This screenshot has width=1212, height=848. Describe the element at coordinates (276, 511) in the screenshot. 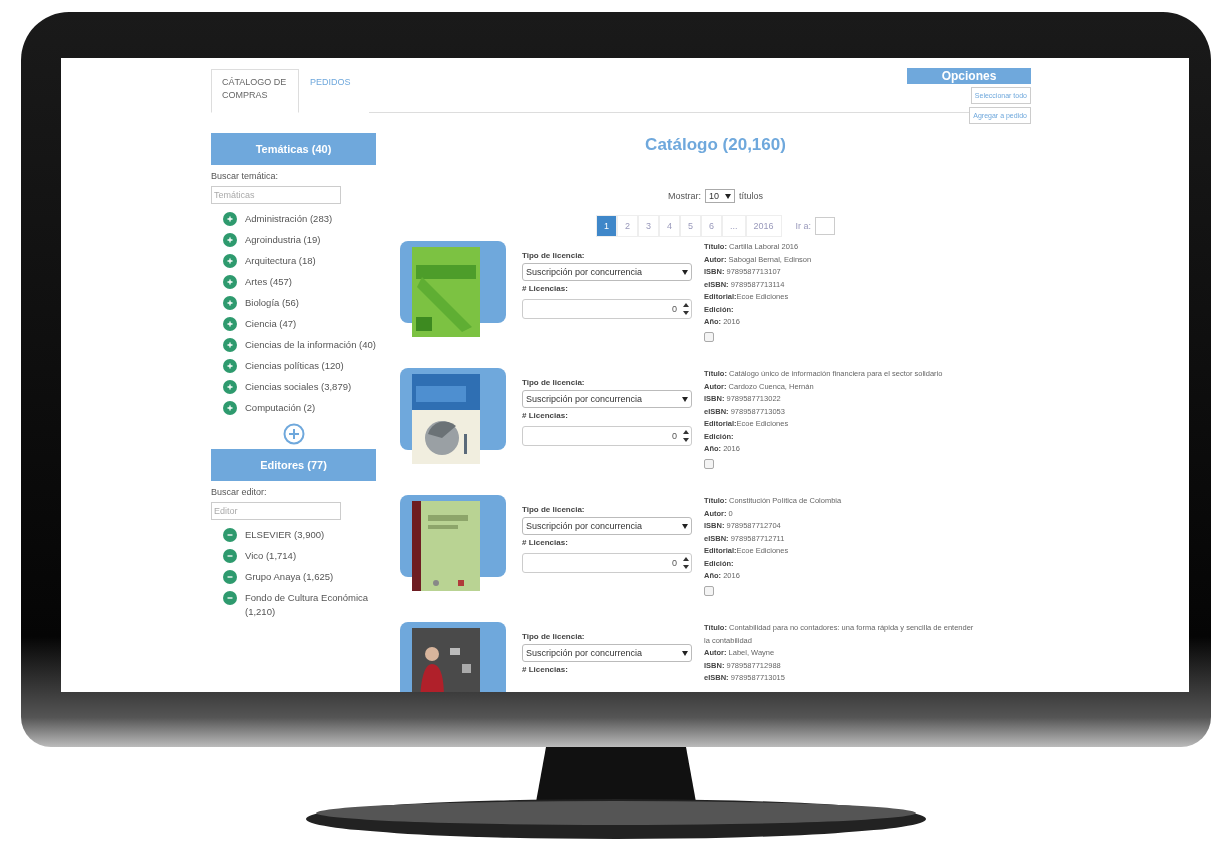

I see `search-field: Editor` at that location.